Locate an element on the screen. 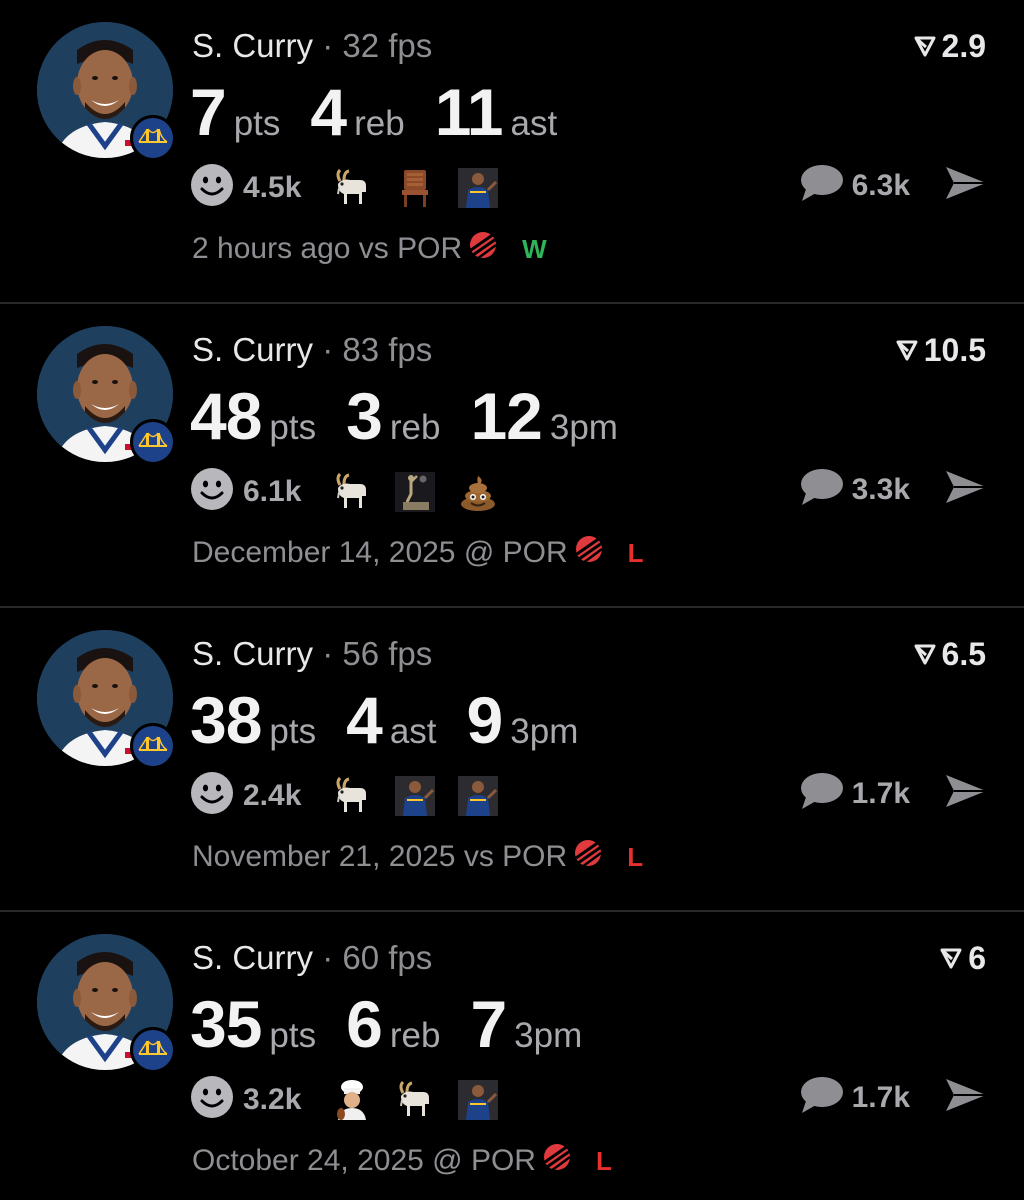 The width and height of the screenshot is (1024, 1200). post-header: S. Curry · 60 fps is located at coordinates (312, 958).